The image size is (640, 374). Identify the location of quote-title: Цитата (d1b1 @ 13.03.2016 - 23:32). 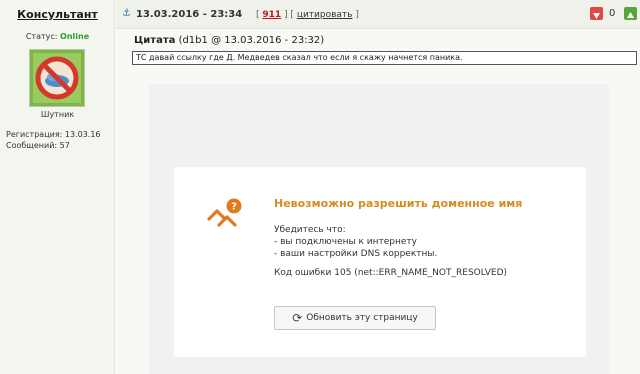
(229, 40).